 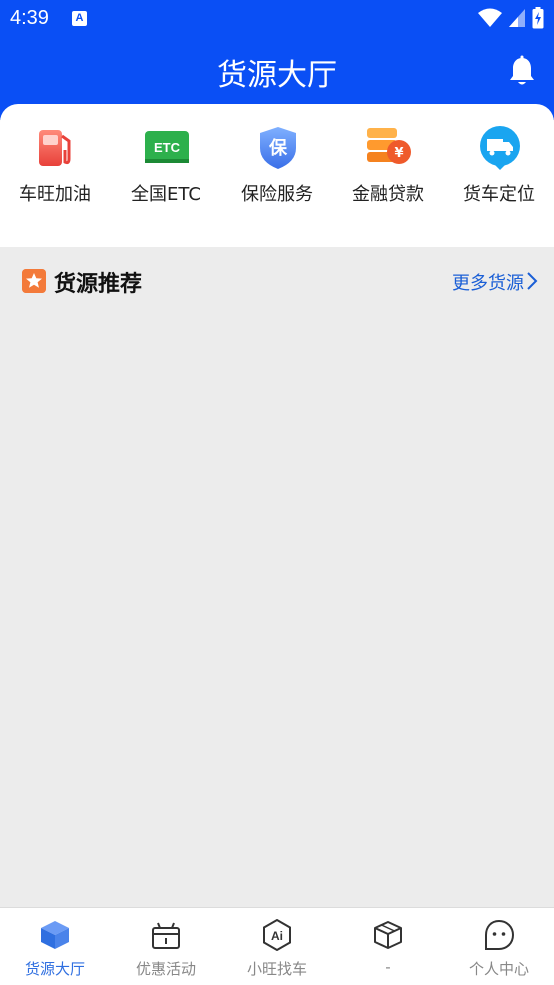 I want to click on ai-badge-icon: Ai, so click(x=277, y=935).